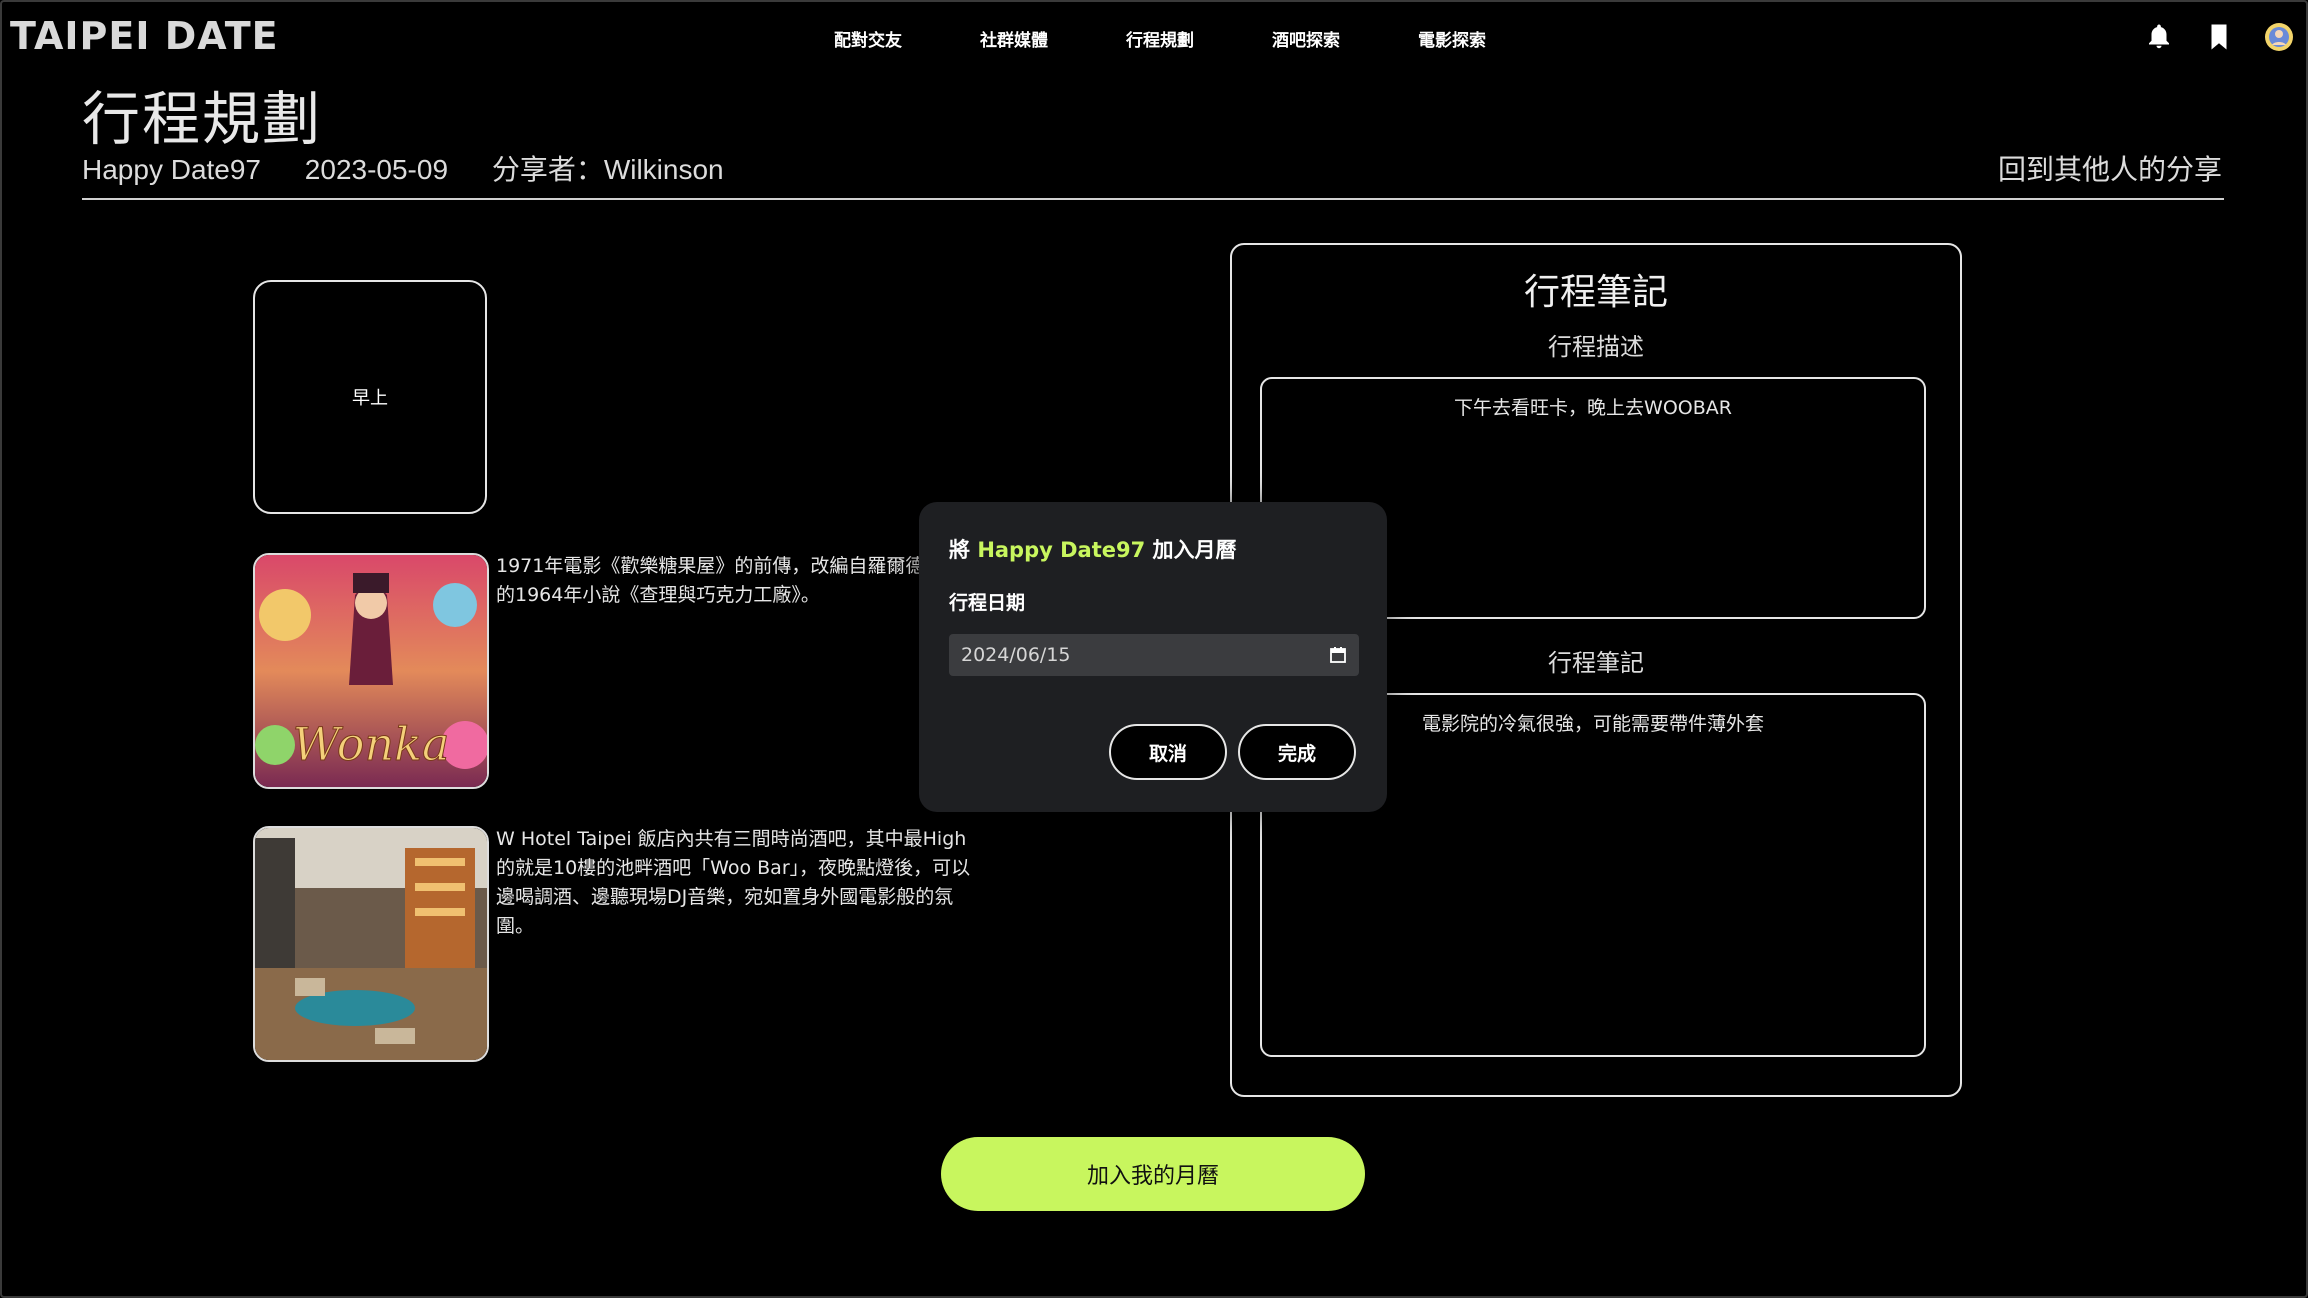  I want to click on nav-item-matching: 配對交友, so click(907, 38).